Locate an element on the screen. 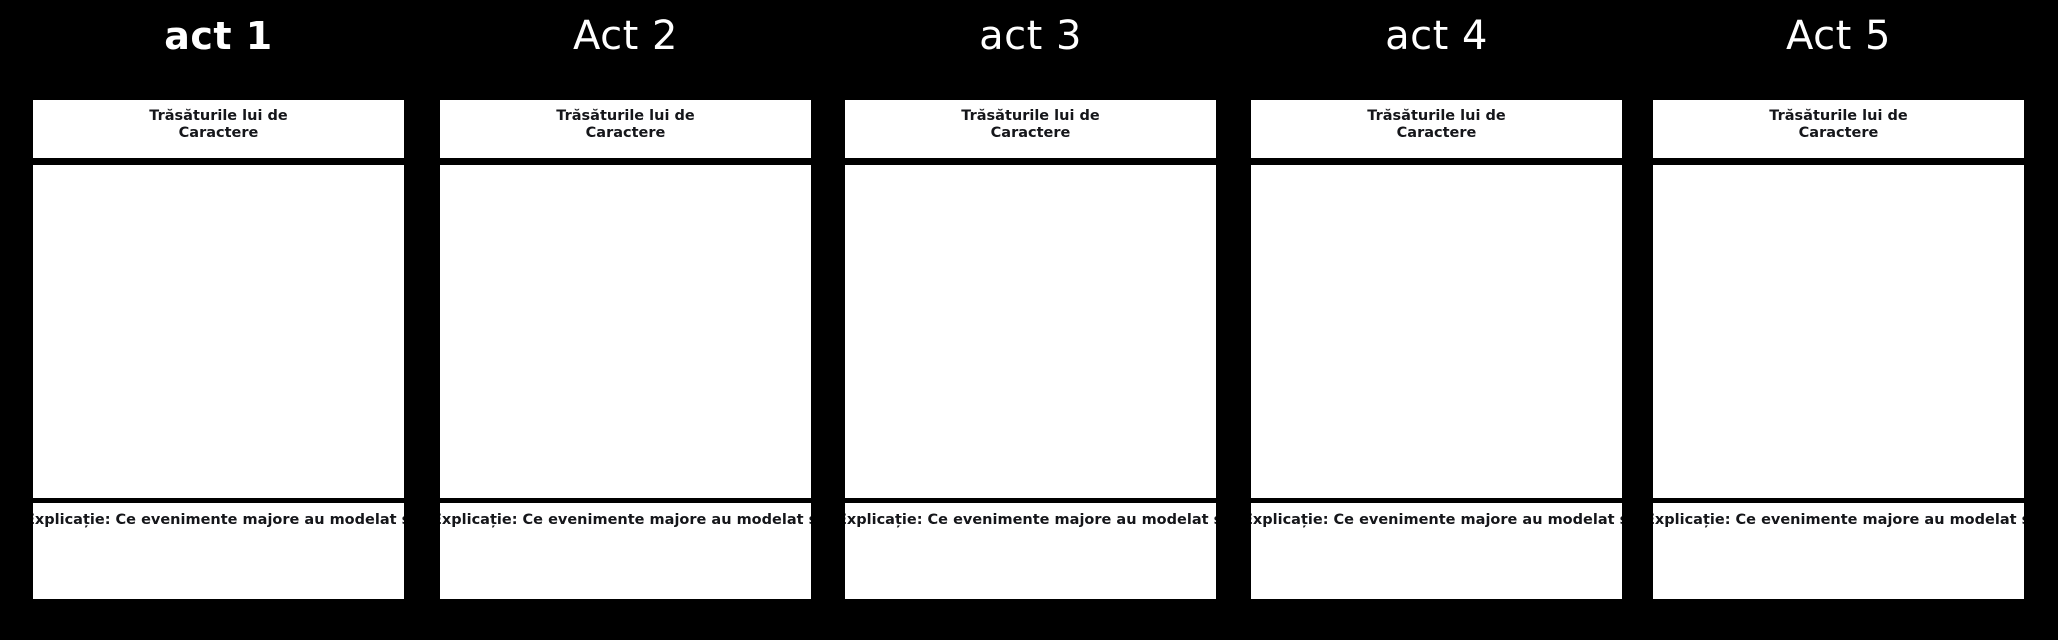 Image resolution: width=2058 pixels, height=640 pixels. panel-title: act 3 is located at coordinates (1030, 36).